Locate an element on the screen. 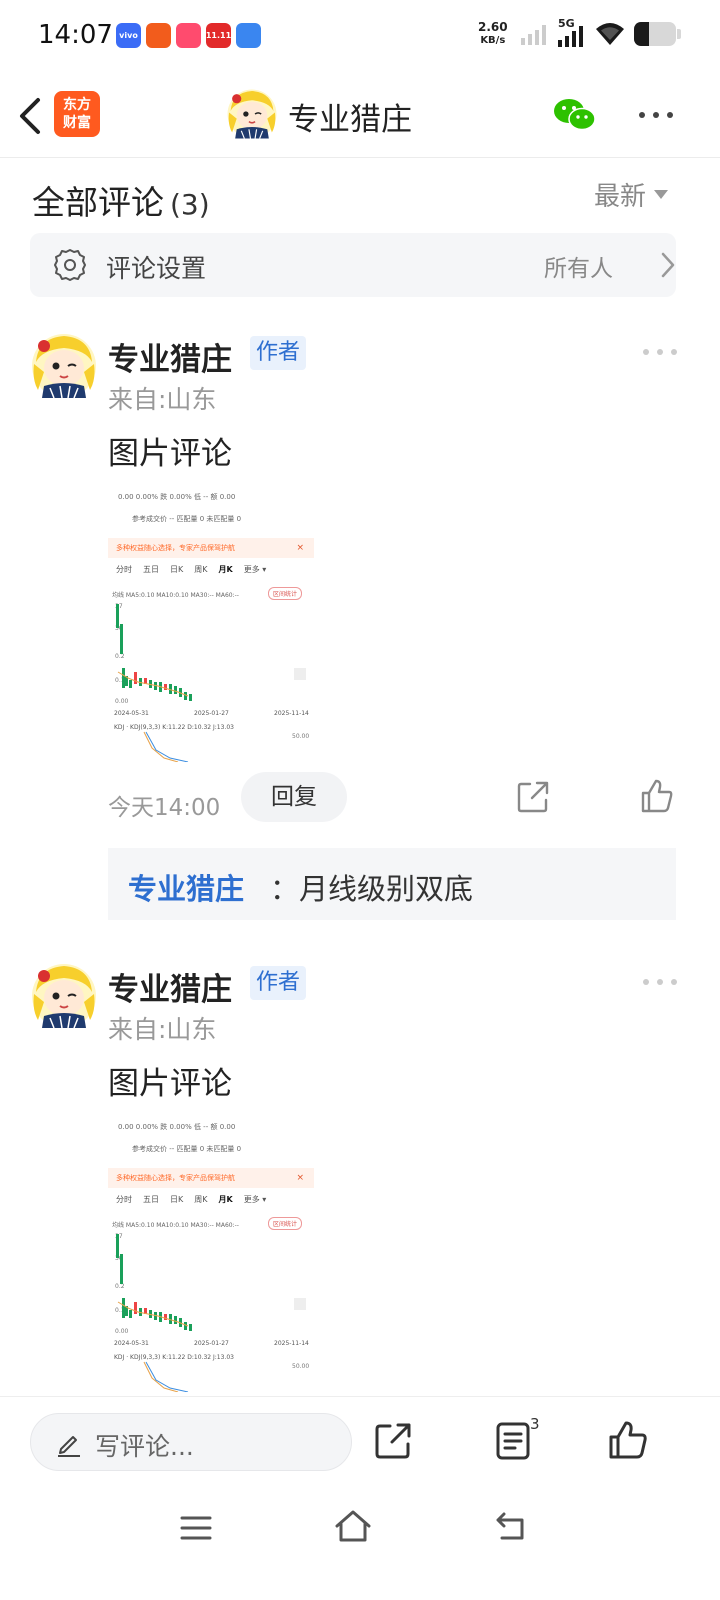 The image size is (720, 1600). image-banner-close: × is located at coordinates (300, 548).